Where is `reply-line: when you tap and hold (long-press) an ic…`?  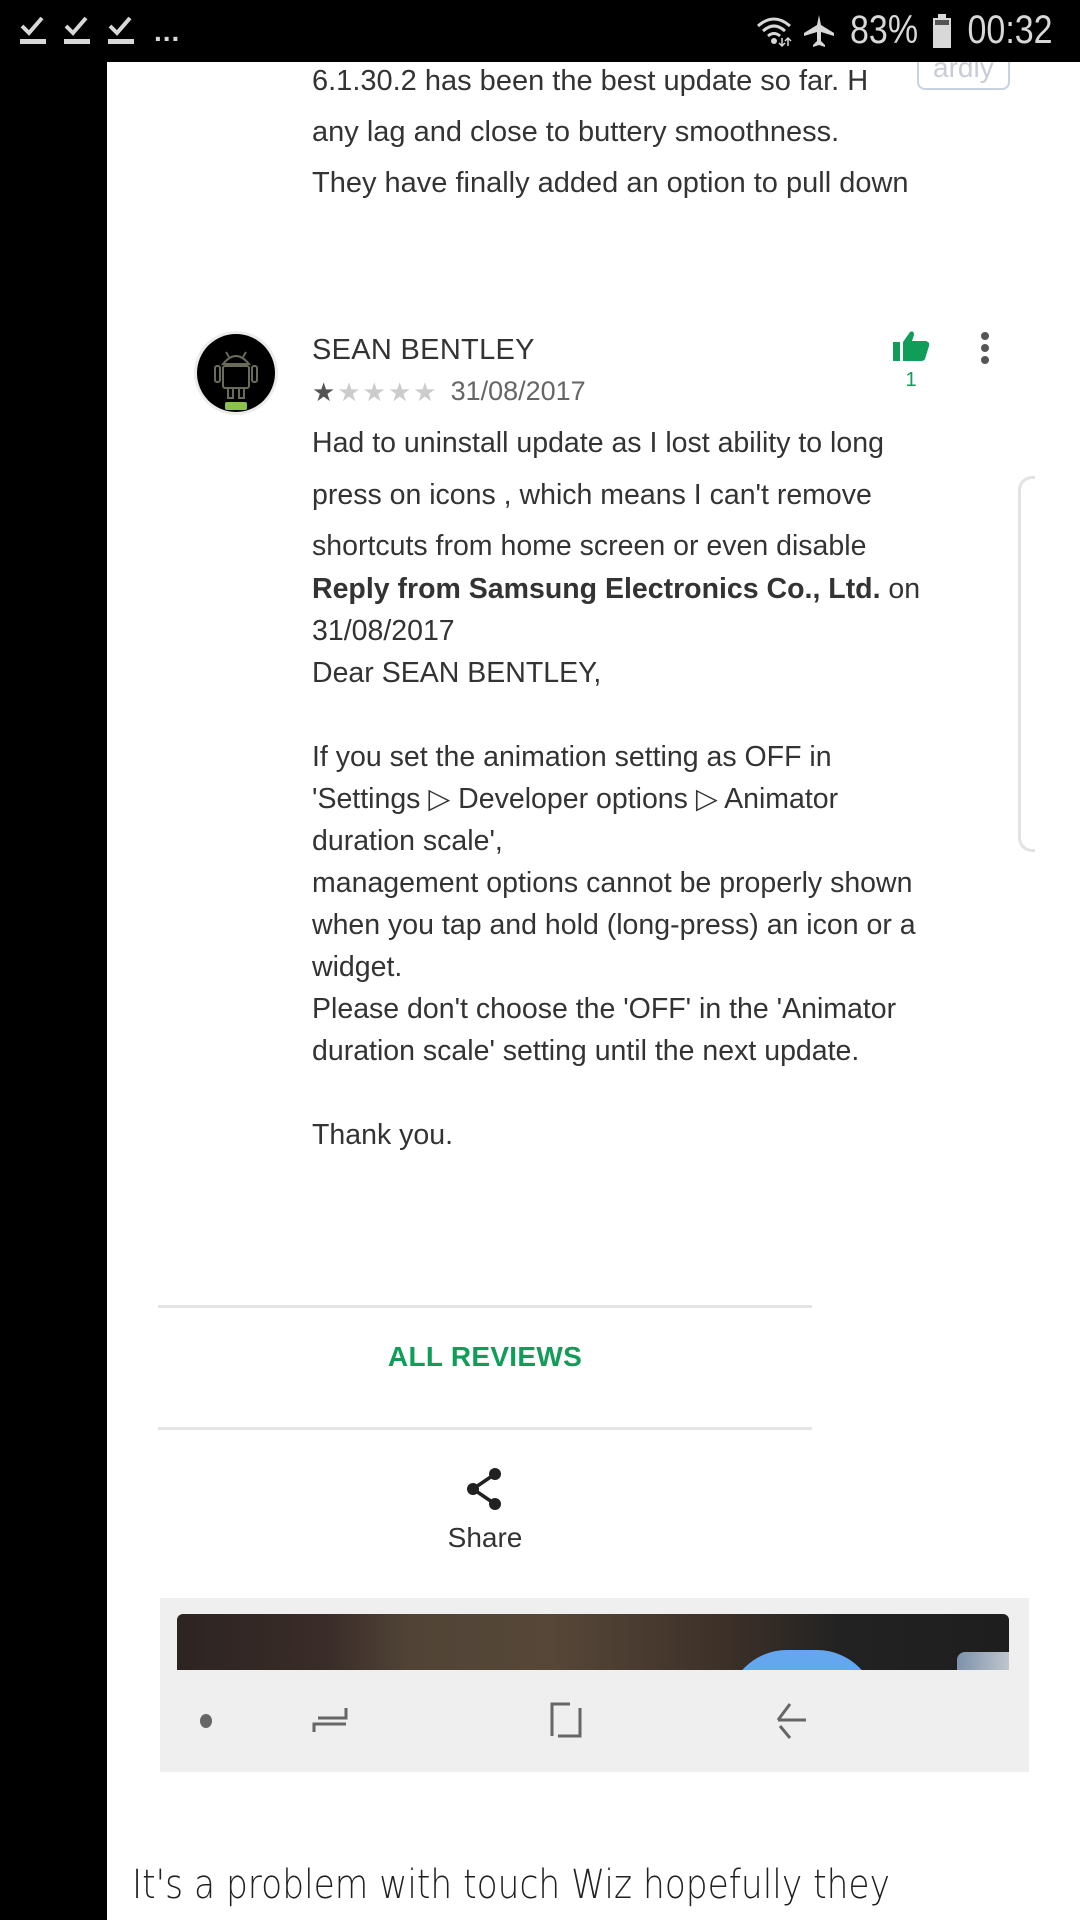 reply-line: when you tap and hold (long-press) an ic… is located at coordinates (614, 925).